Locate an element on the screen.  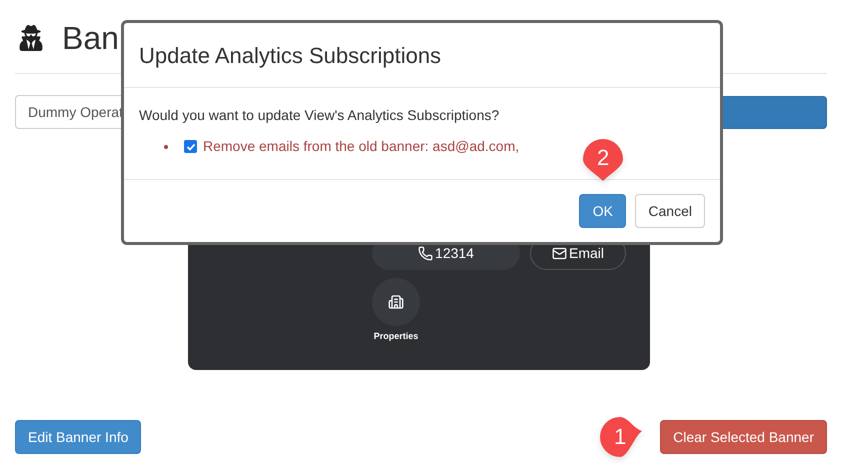
bullet is located at coordinates (166, 146).